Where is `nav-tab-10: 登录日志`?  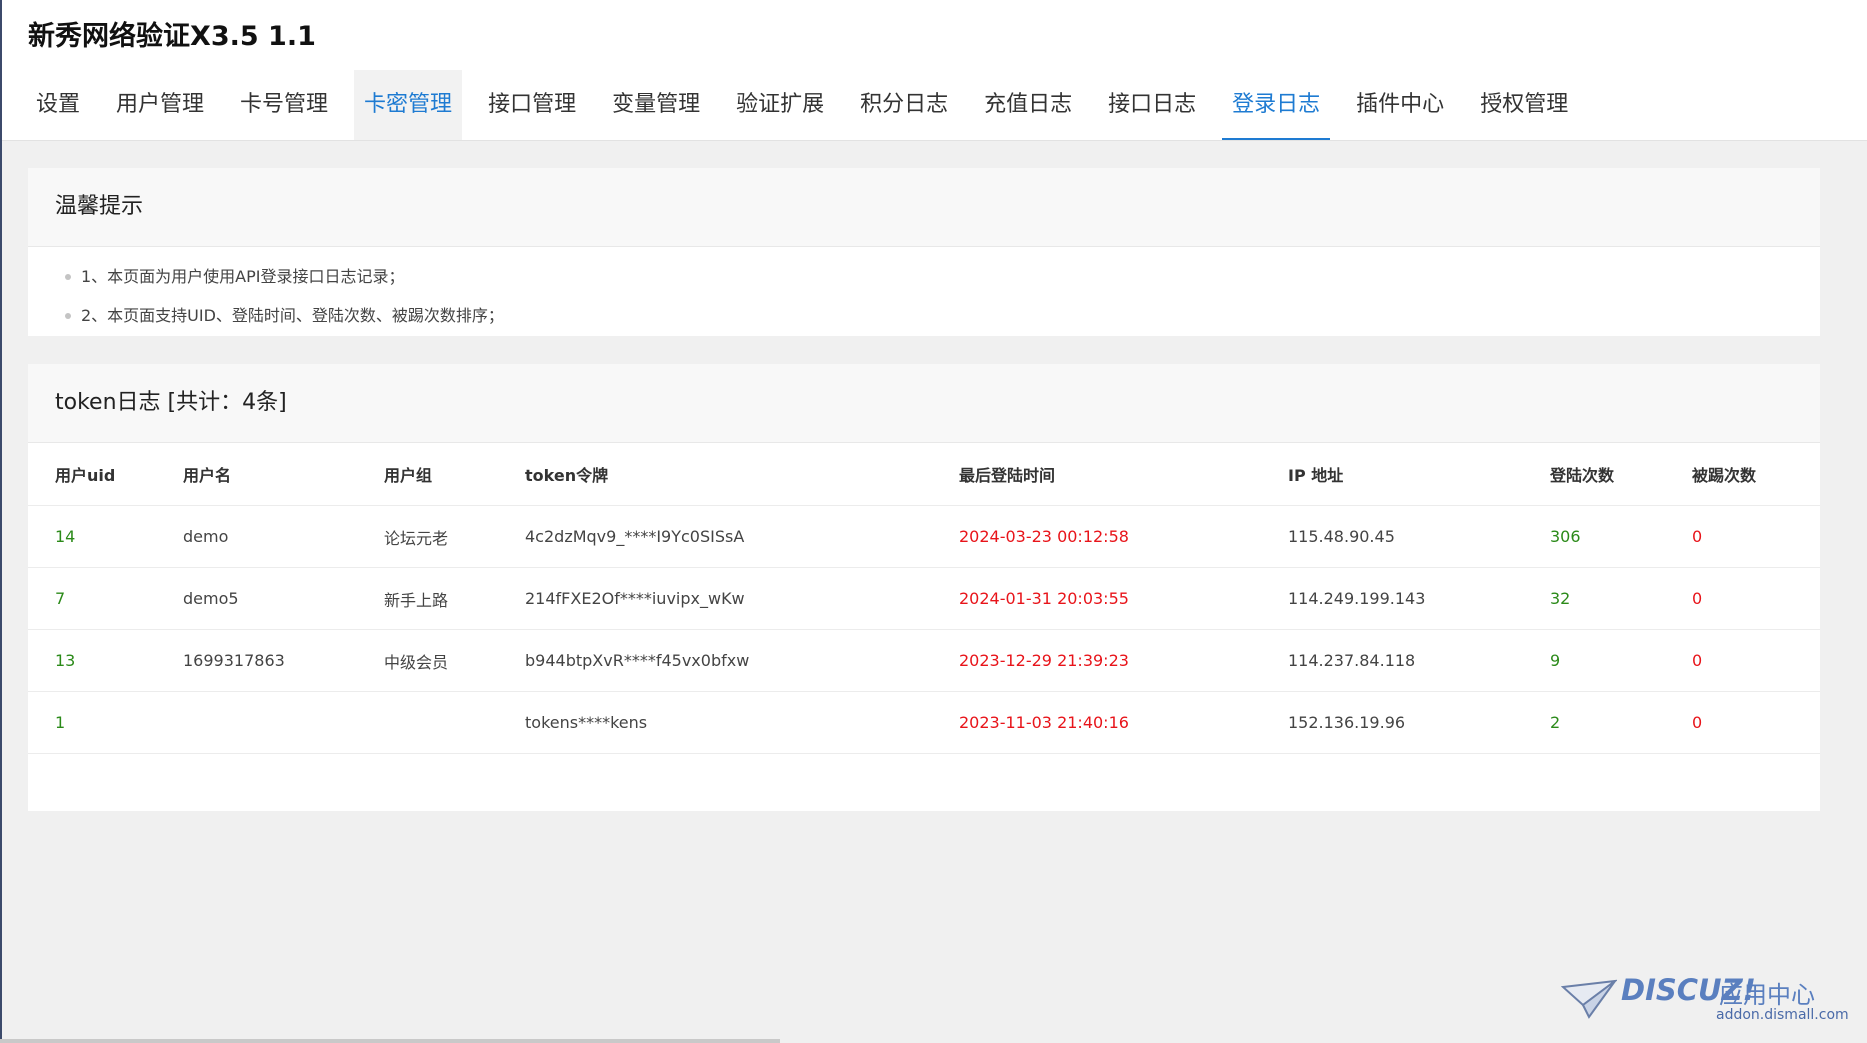 nav-tab-10: 登录日志 is located at coordinates (1276, 105).